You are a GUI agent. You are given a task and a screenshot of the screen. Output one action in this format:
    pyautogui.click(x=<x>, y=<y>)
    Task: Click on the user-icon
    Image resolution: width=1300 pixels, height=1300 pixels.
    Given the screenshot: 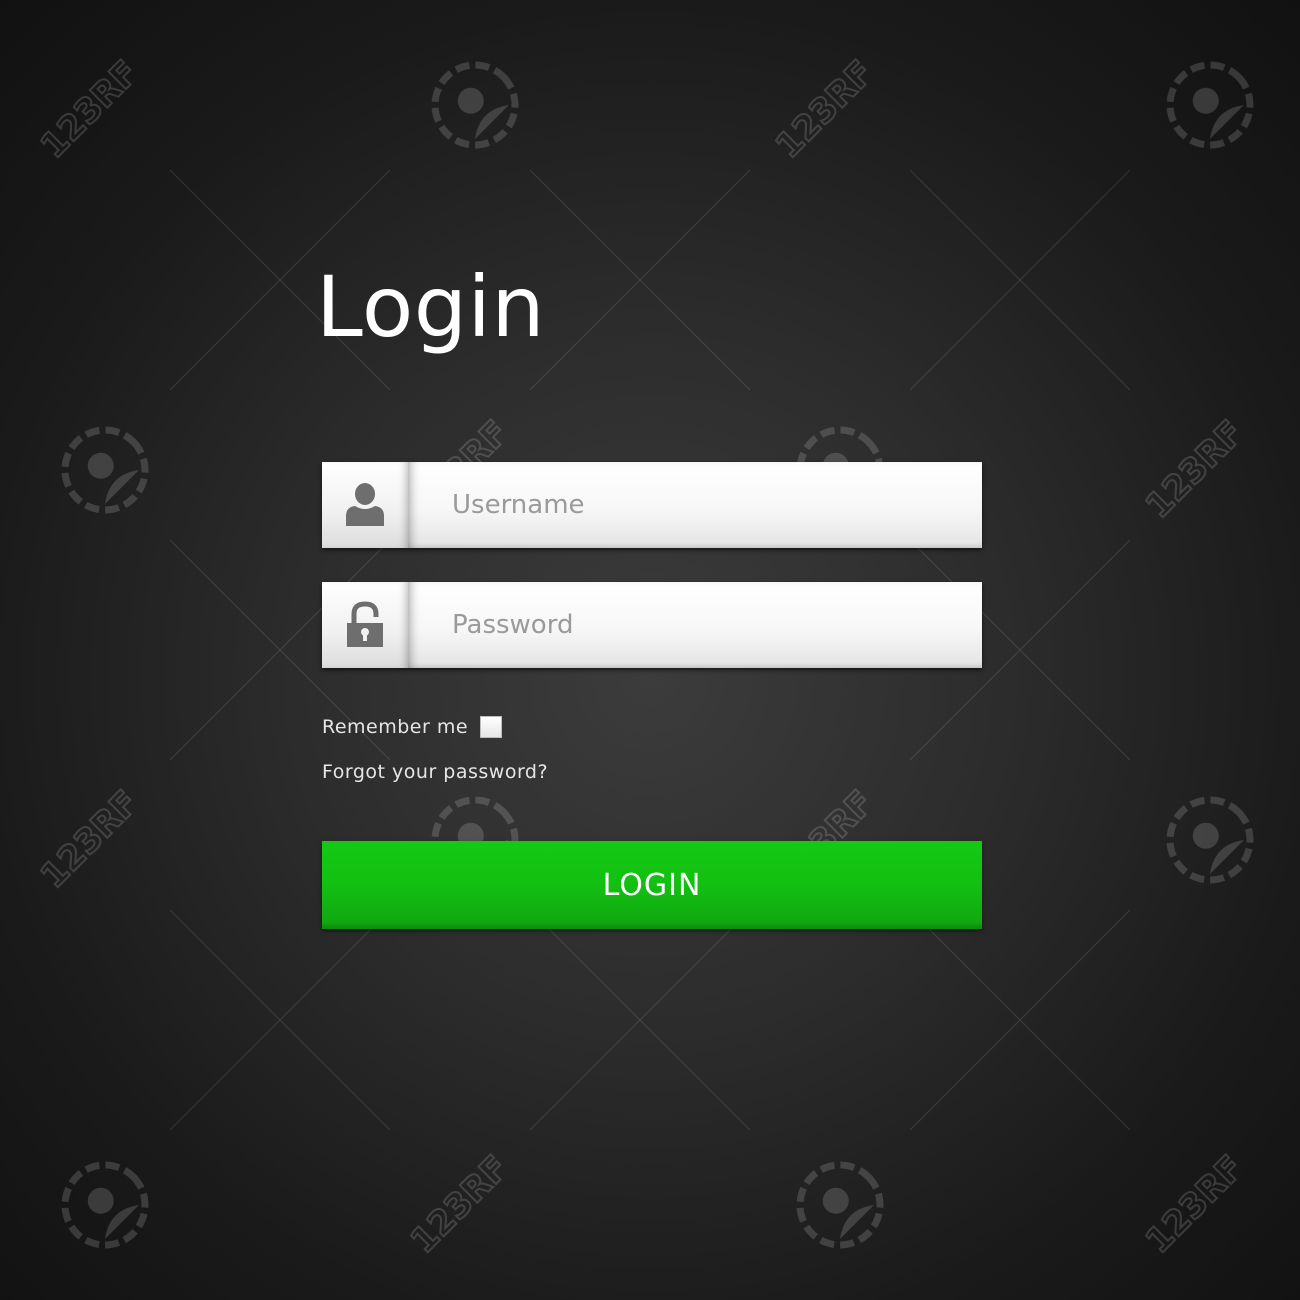 What is the action you would take?
    pyautogui.click(x=365, y=504)
    